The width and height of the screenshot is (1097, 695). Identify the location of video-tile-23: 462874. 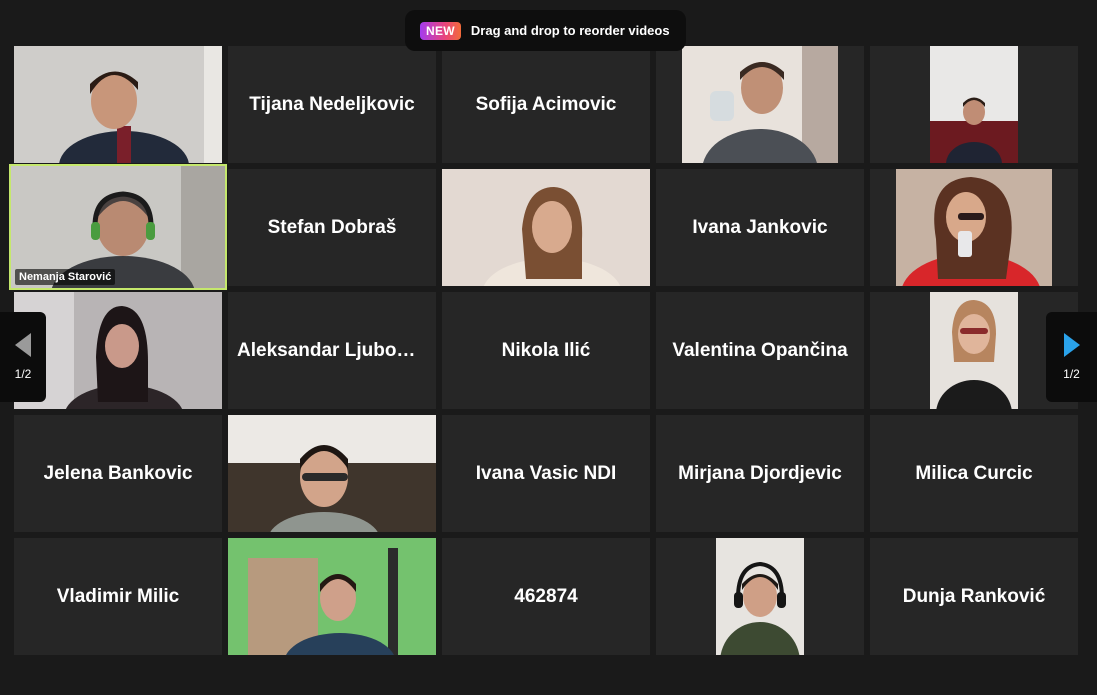
(546, 596).